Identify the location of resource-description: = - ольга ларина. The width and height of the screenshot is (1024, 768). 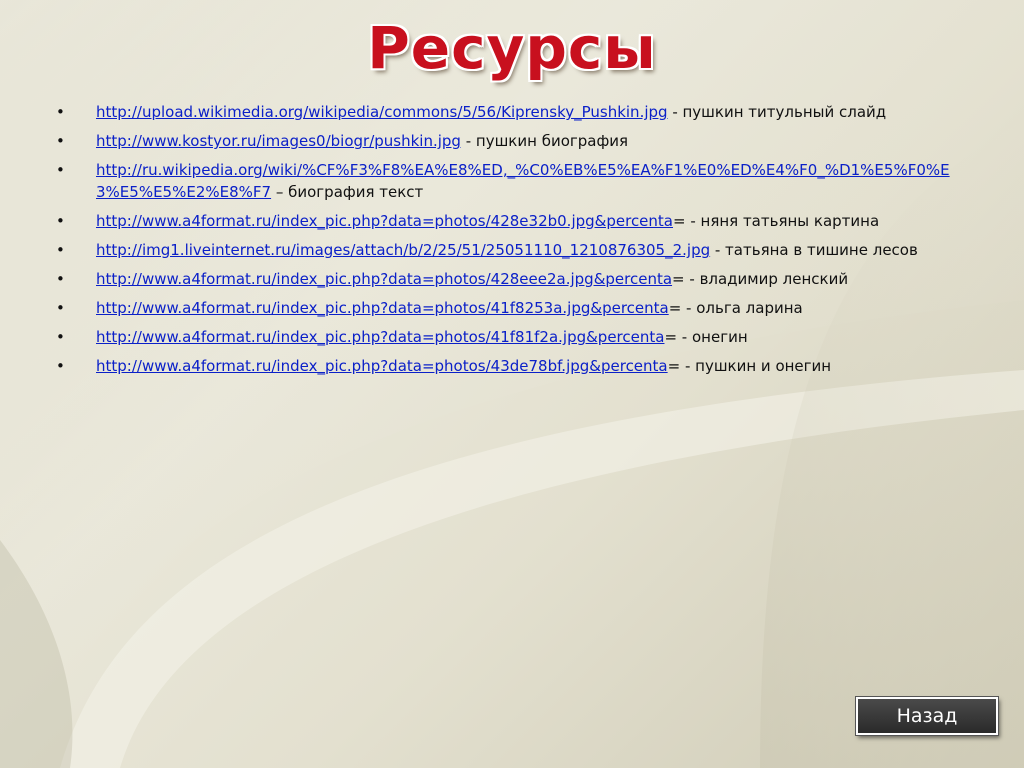
(735, 308).